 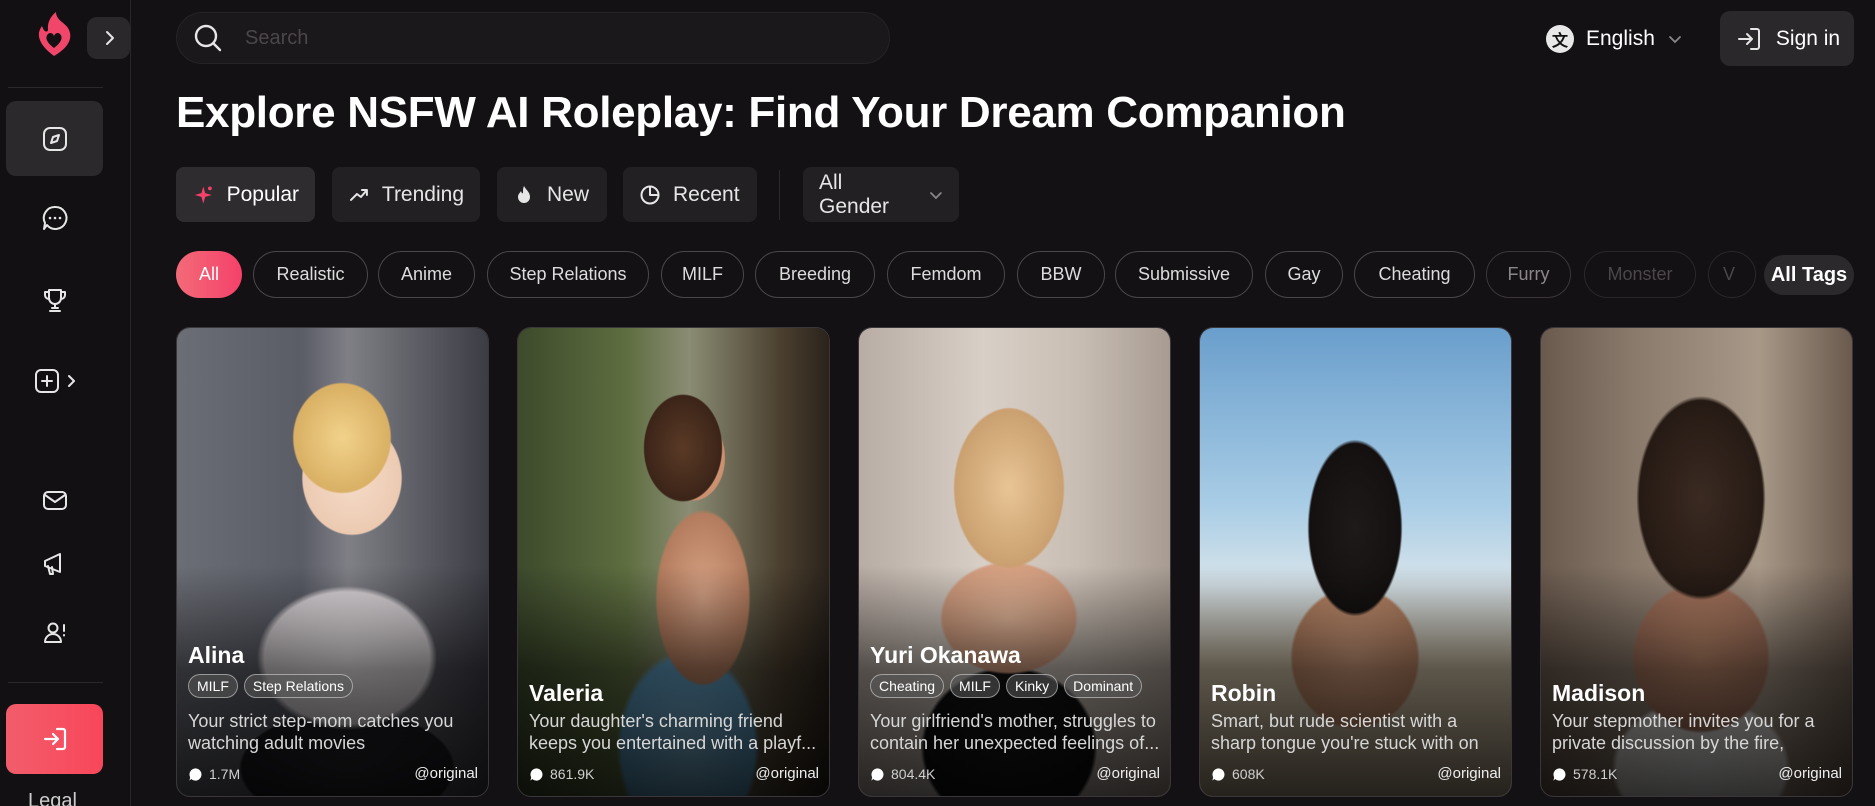 I want to click on card-chat-count: 804.4K, so click(x=902, y=774).